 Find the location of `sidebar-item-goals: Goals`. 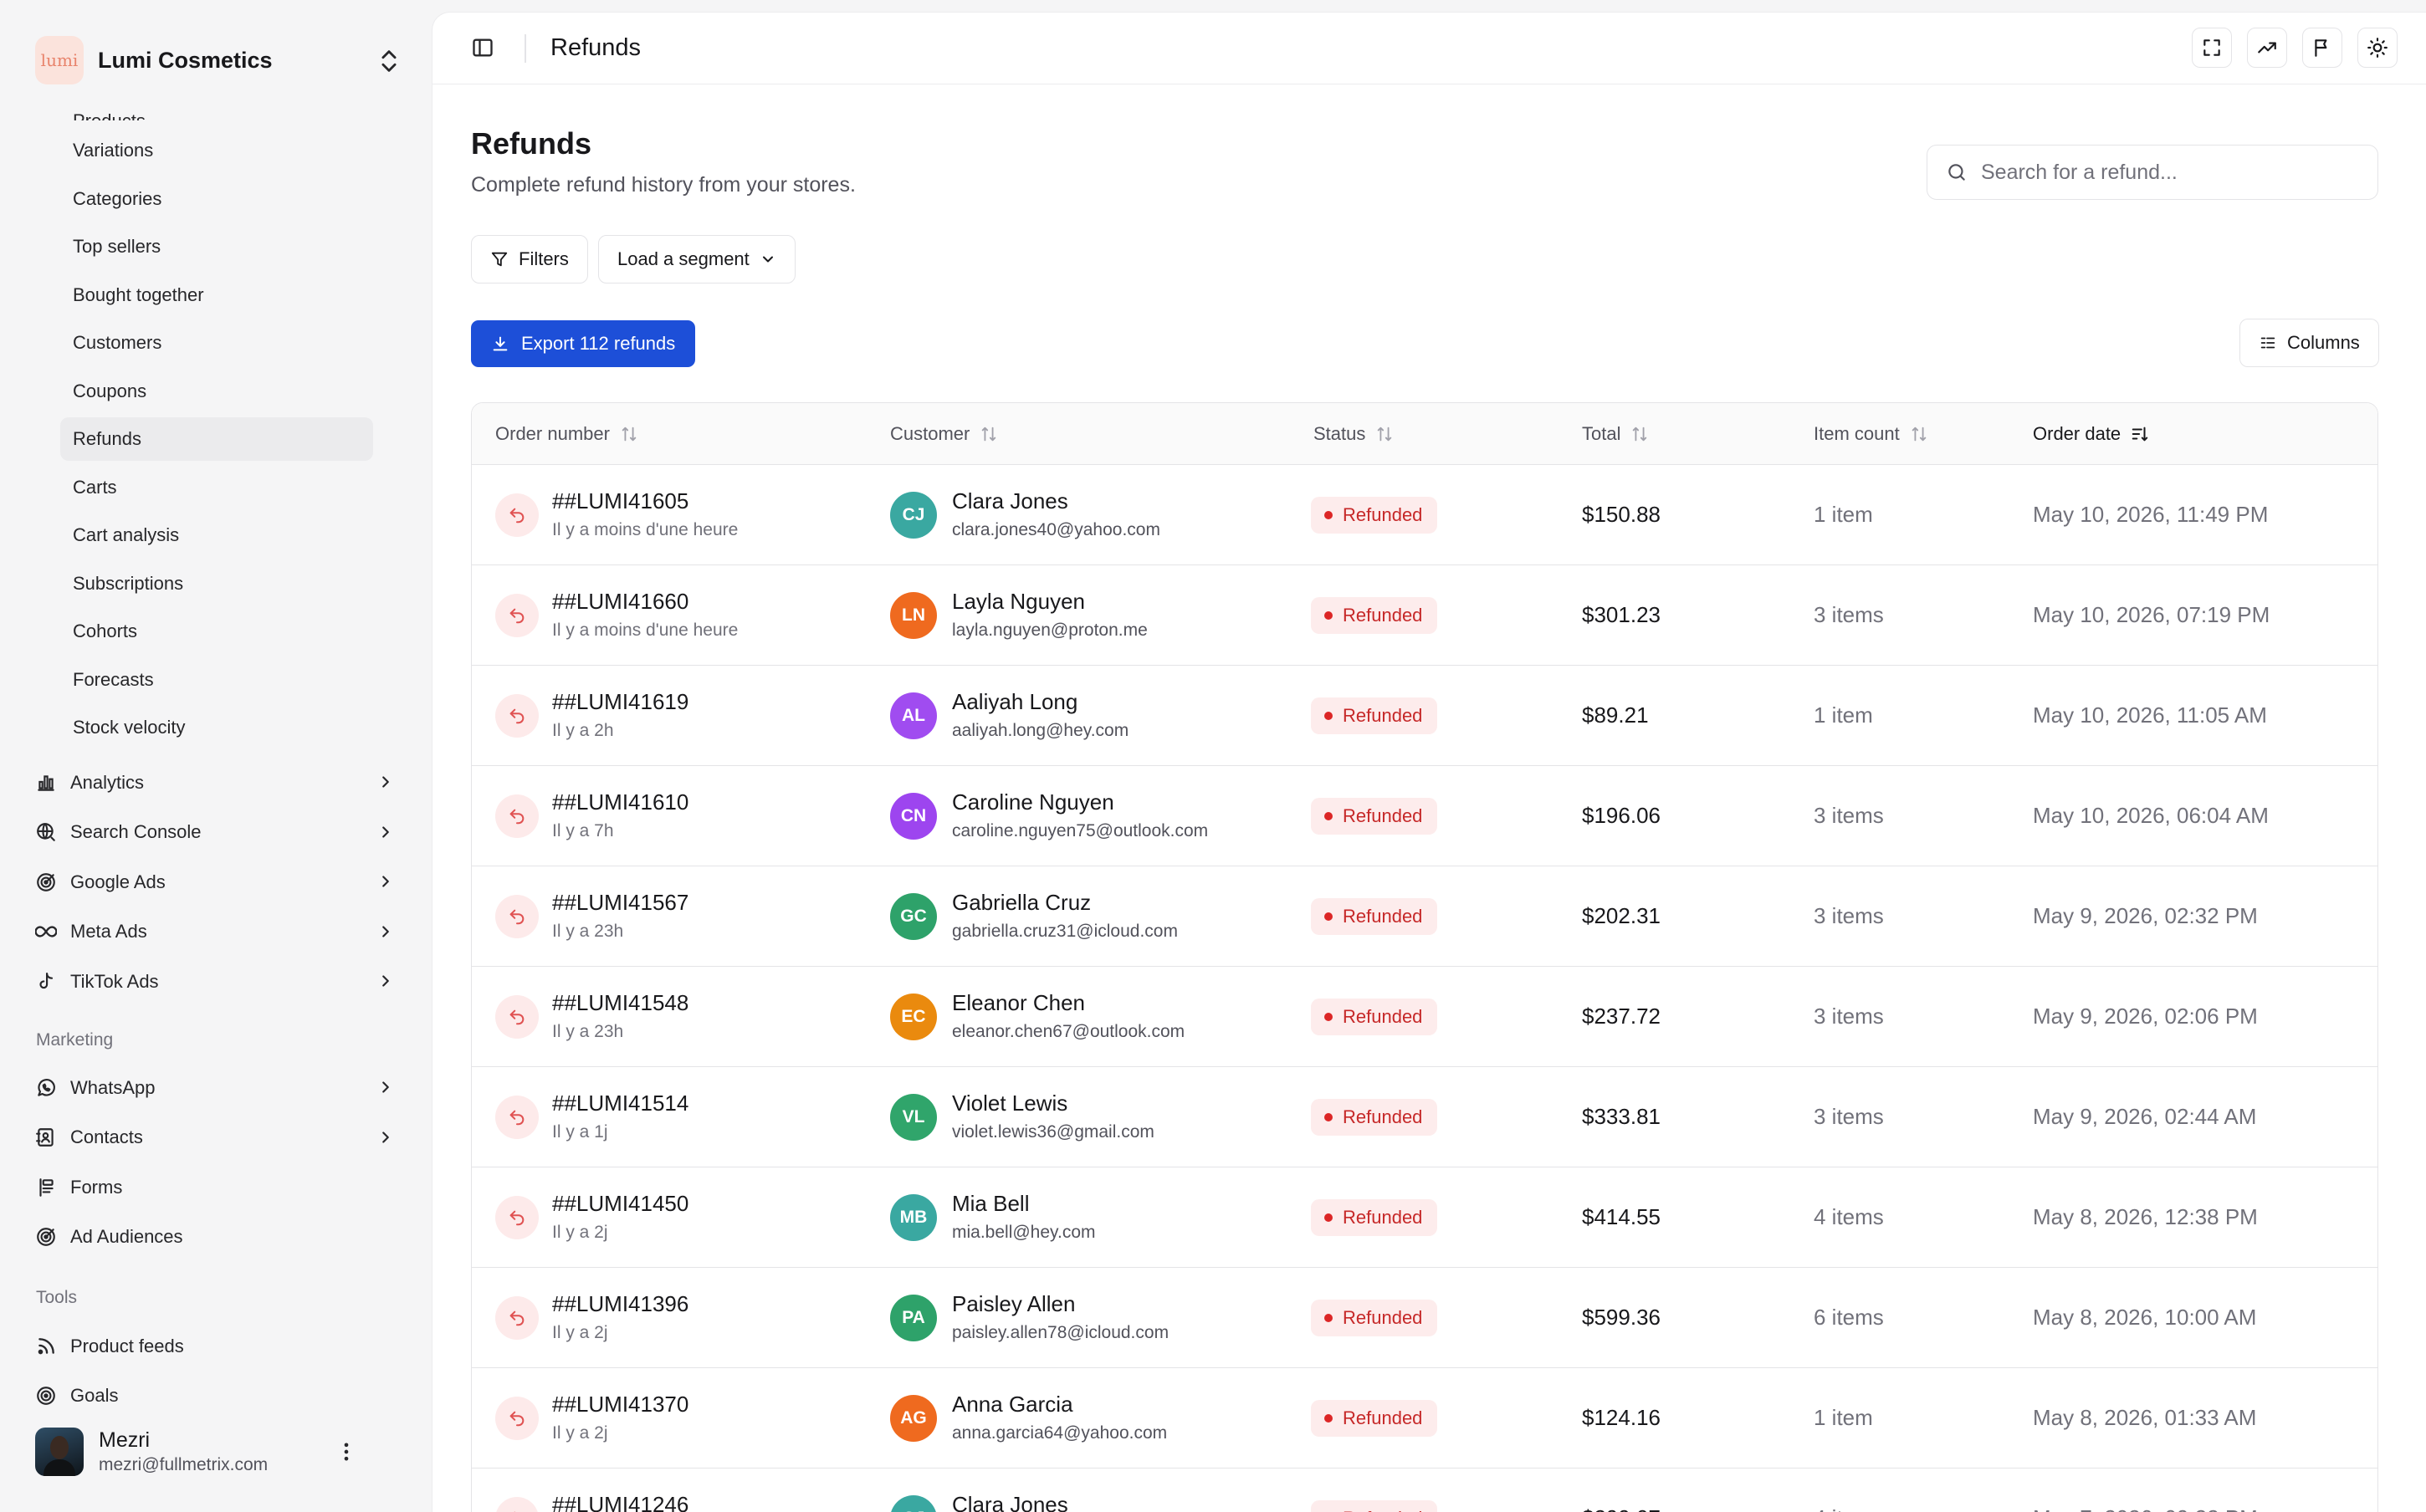

sidebar-item-goals: Goals is located at coordinates (222, 1397).